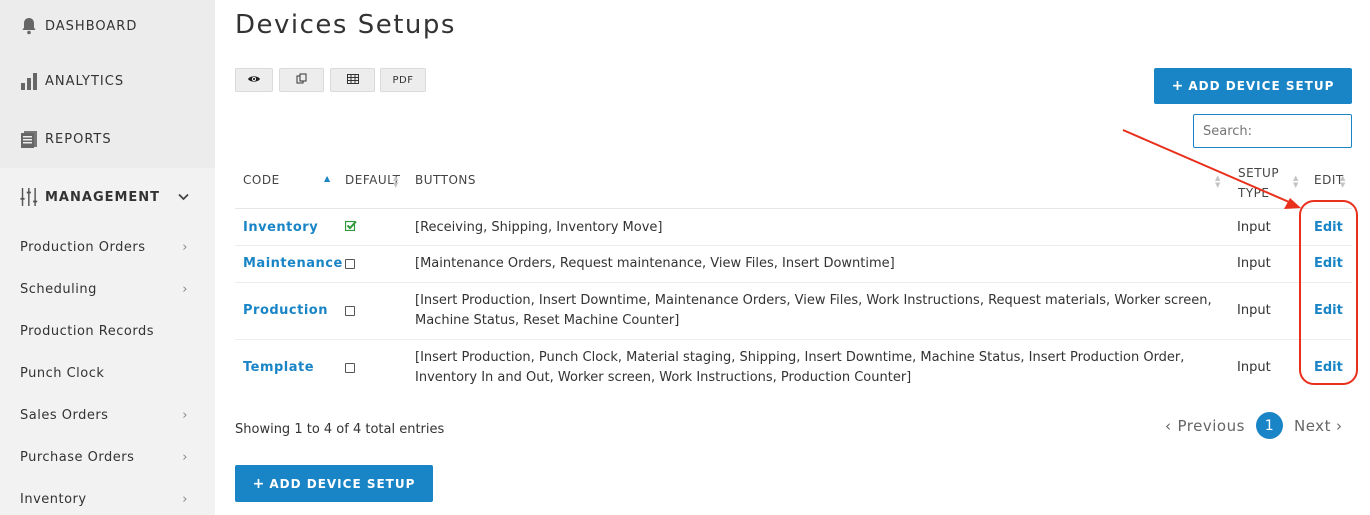 This screenshot has width=1370, height=515. I want to click on column-header-code: CODE, so click(261, 180).